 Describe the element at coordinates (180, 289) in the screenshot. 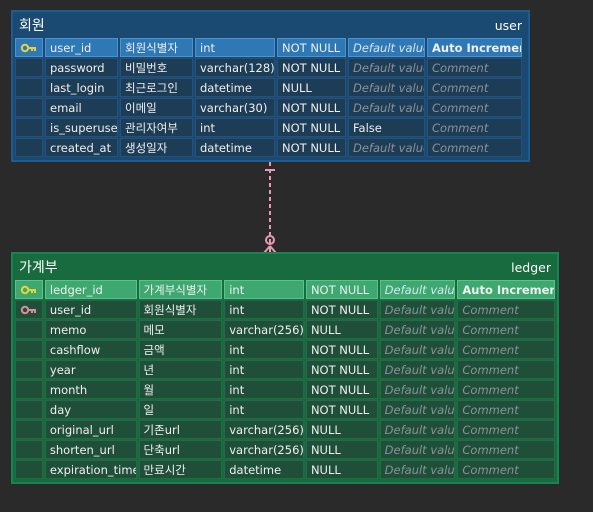

I see `column-label: 가계부식별자` at that location.